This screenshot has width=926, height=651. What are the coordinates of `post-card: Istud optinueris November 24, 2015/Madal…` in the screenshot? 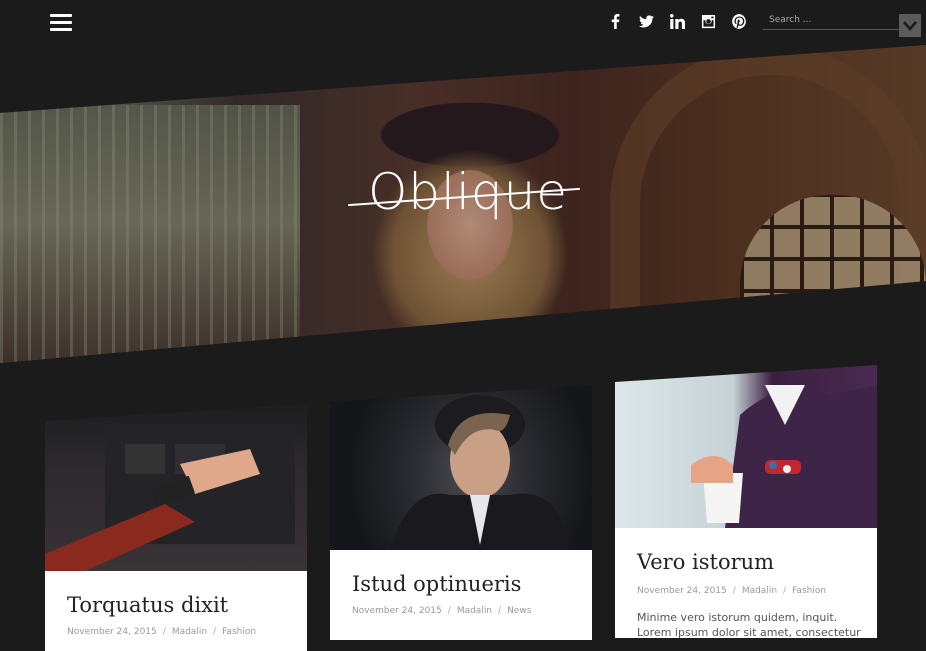 It's located at (461, 512).